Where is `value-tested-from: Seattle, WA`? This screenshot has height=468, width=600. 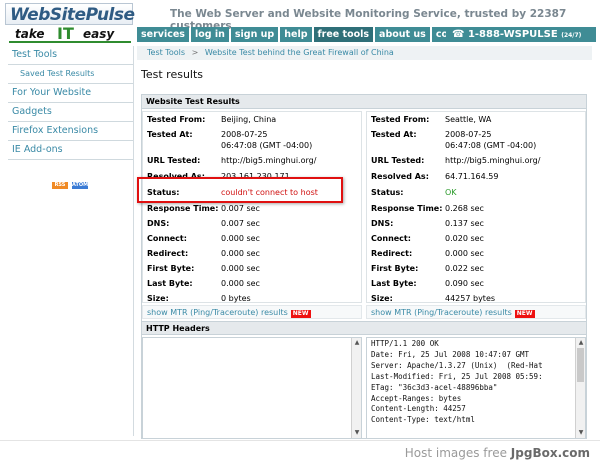
value-tested-from: Seattle, WA is located at coordinates (468, 119).